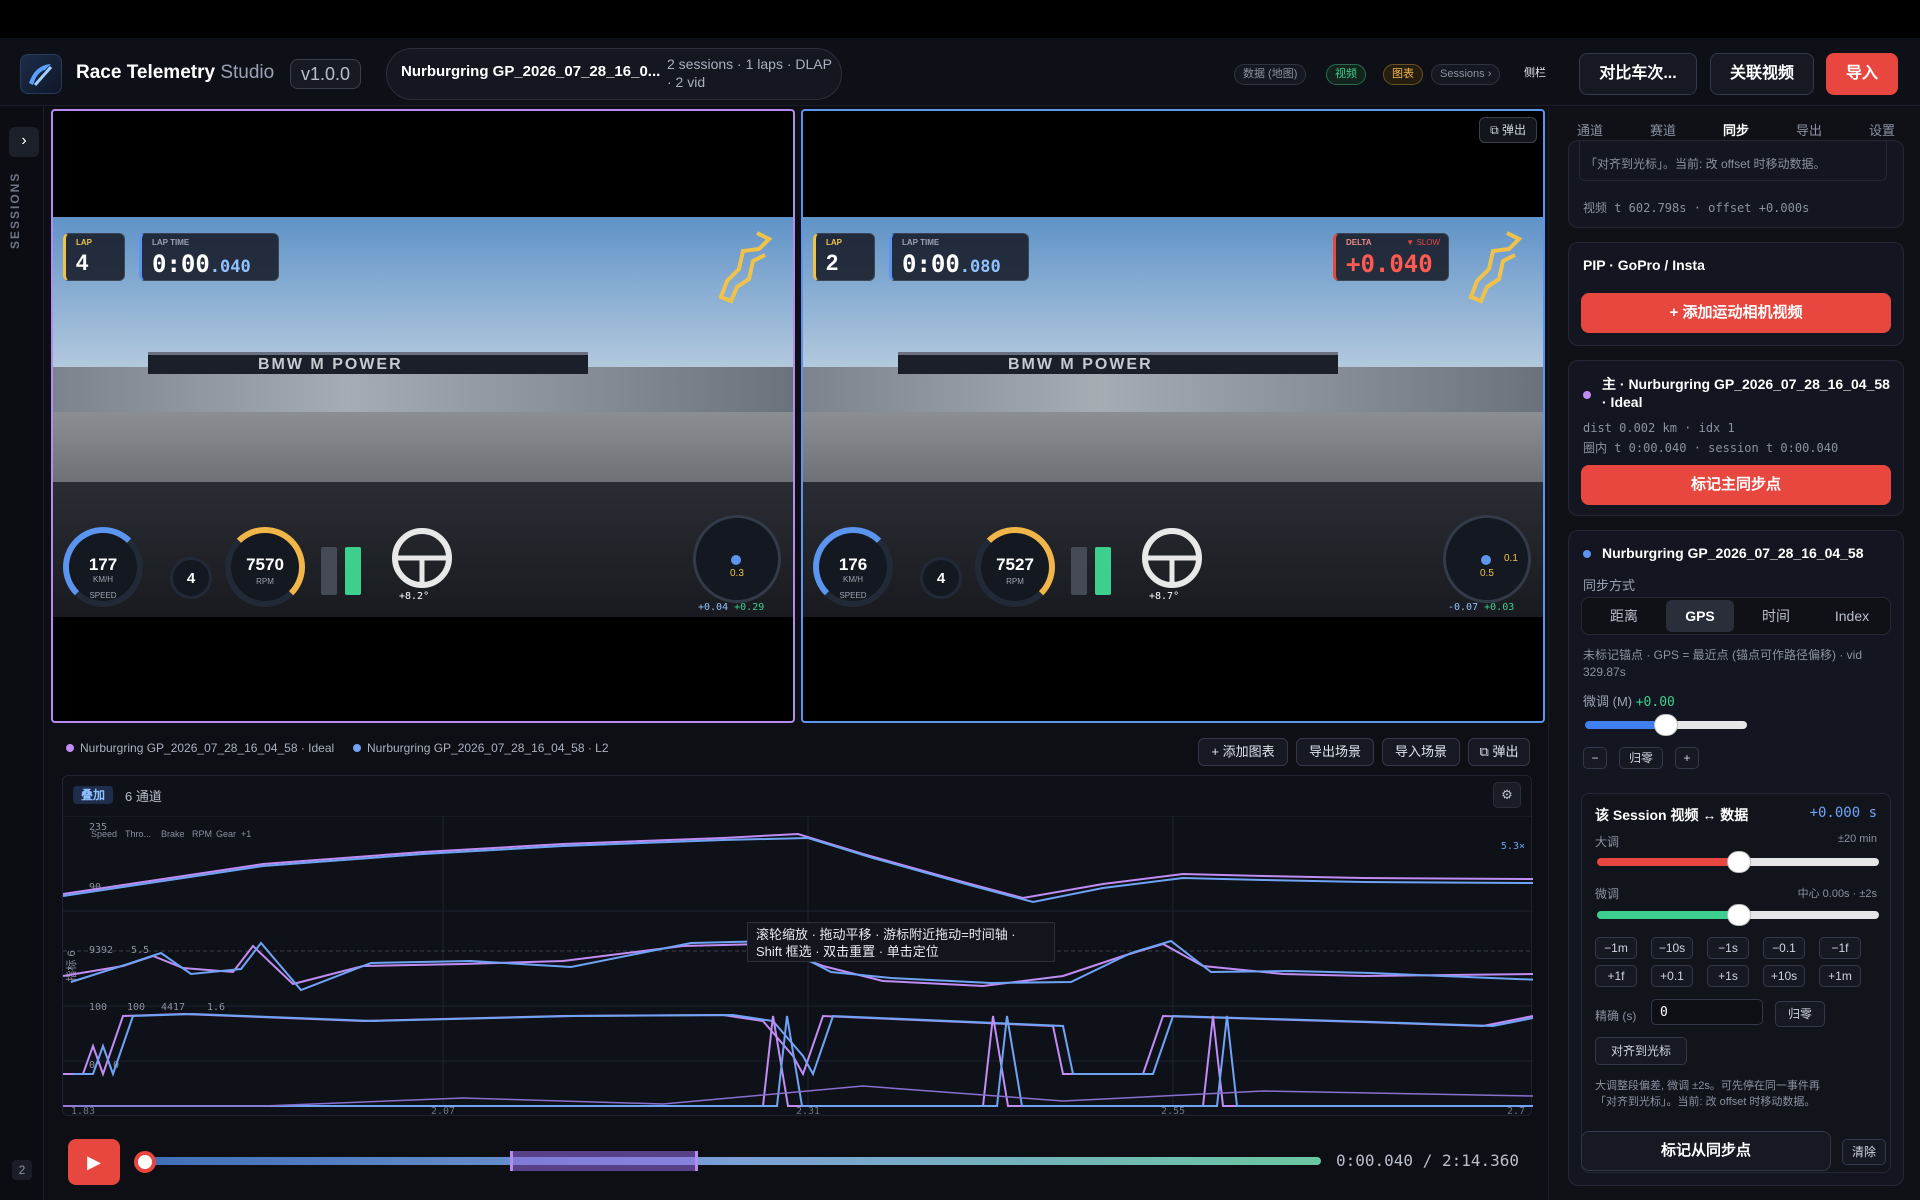 This screenshot has height=1200, width=1920. What do you see at coordinates (173, 1007) in the screenshot?
I see `y-tick-label: 4417` at bounding box center [173, 1007].